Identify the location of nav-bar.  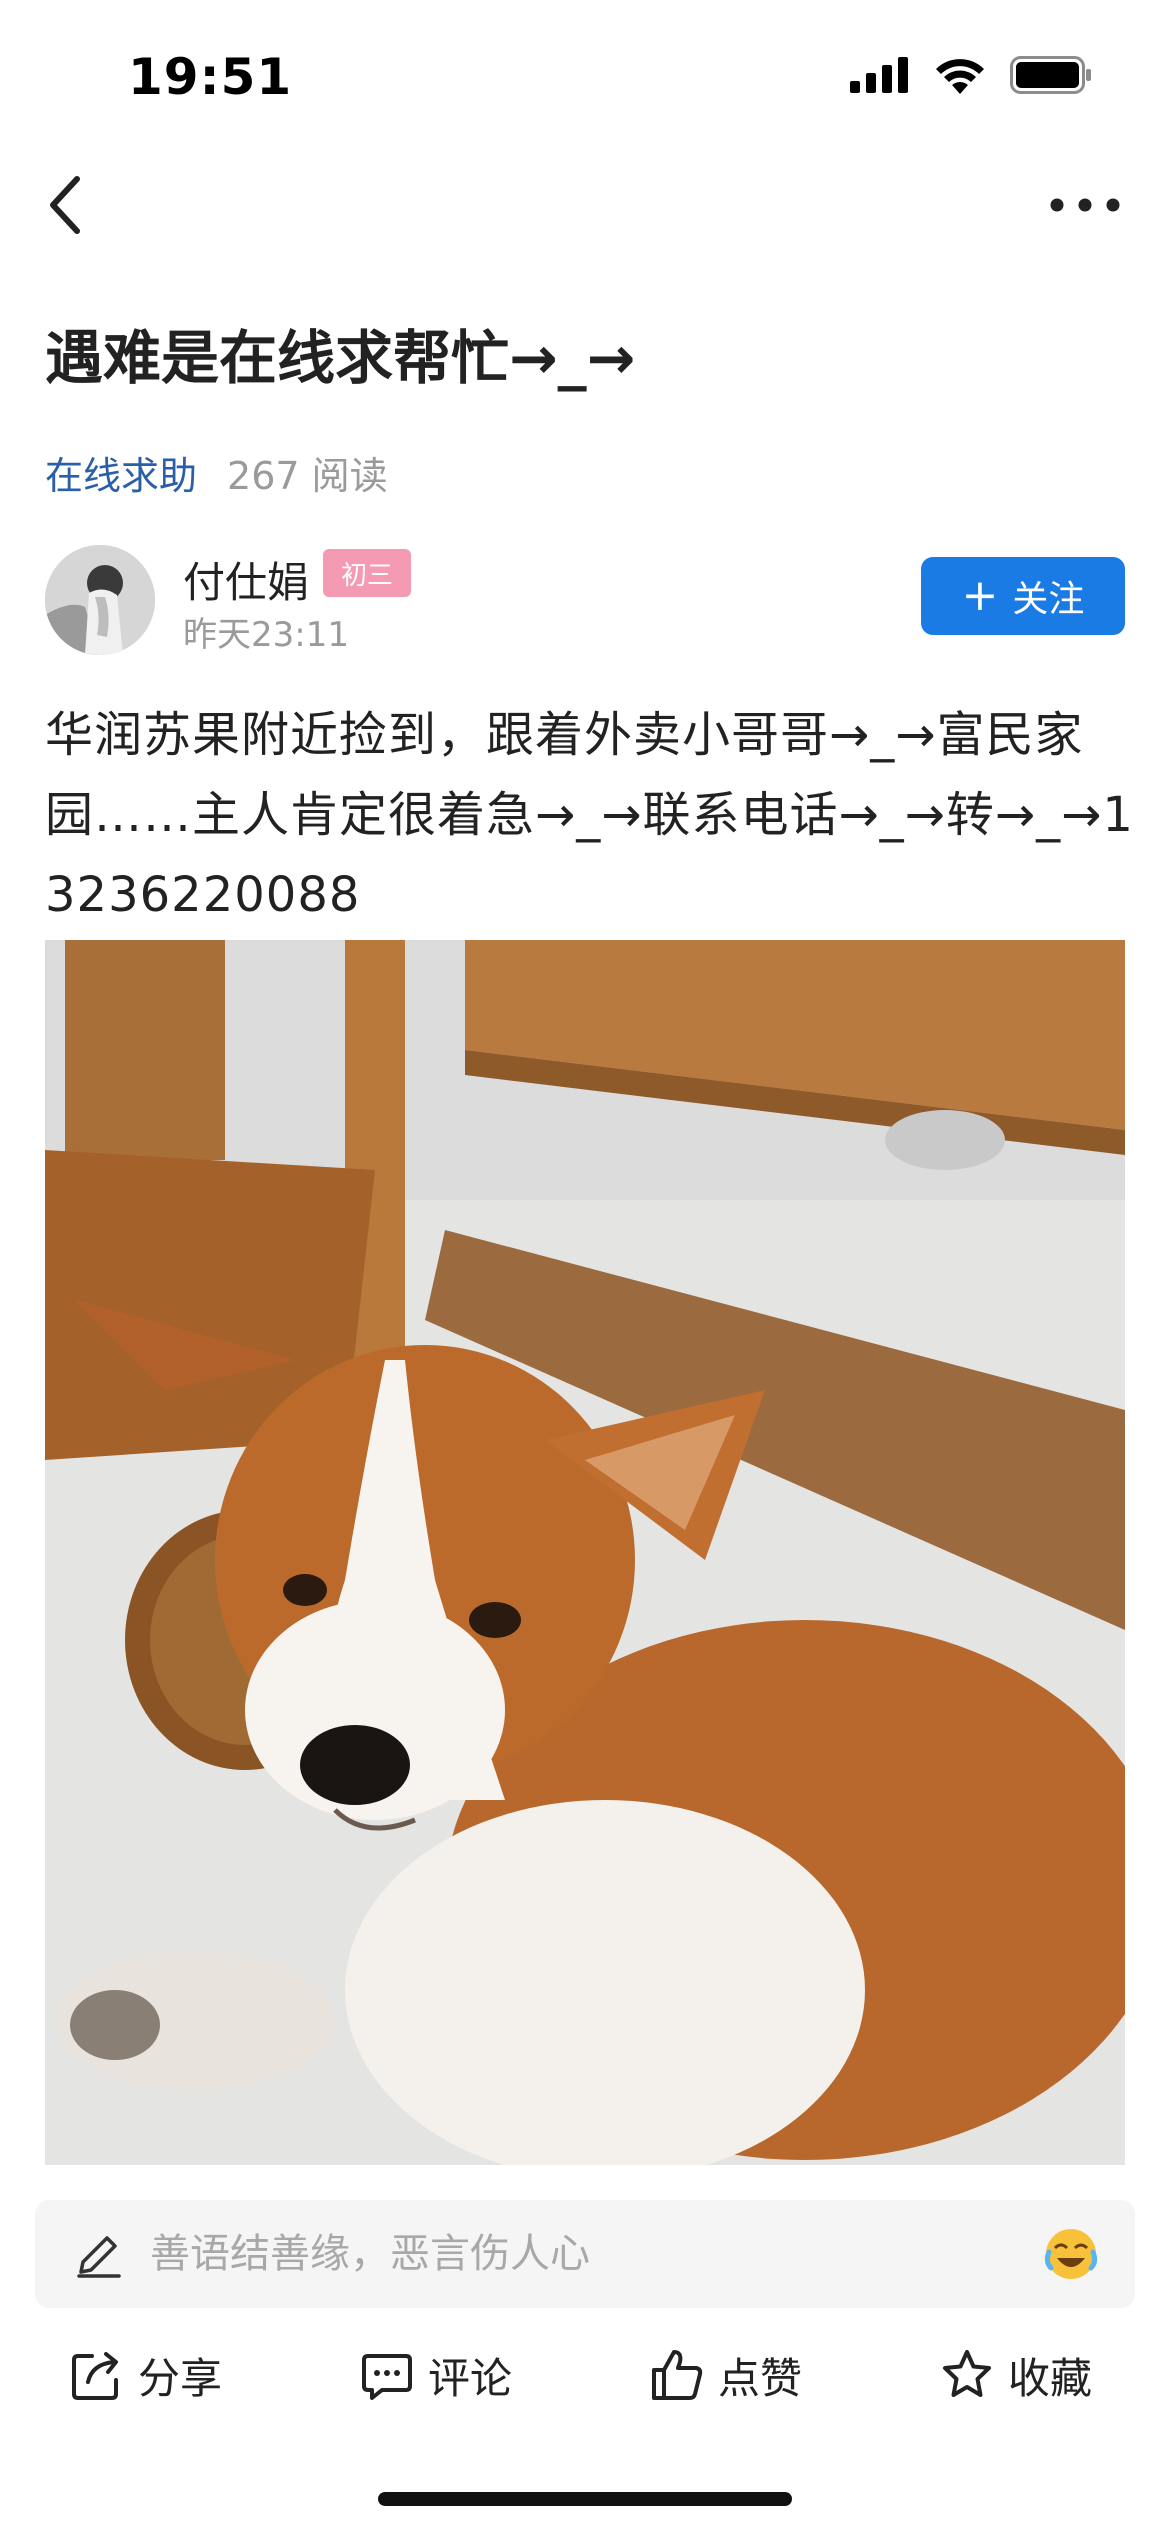
(585, 205).